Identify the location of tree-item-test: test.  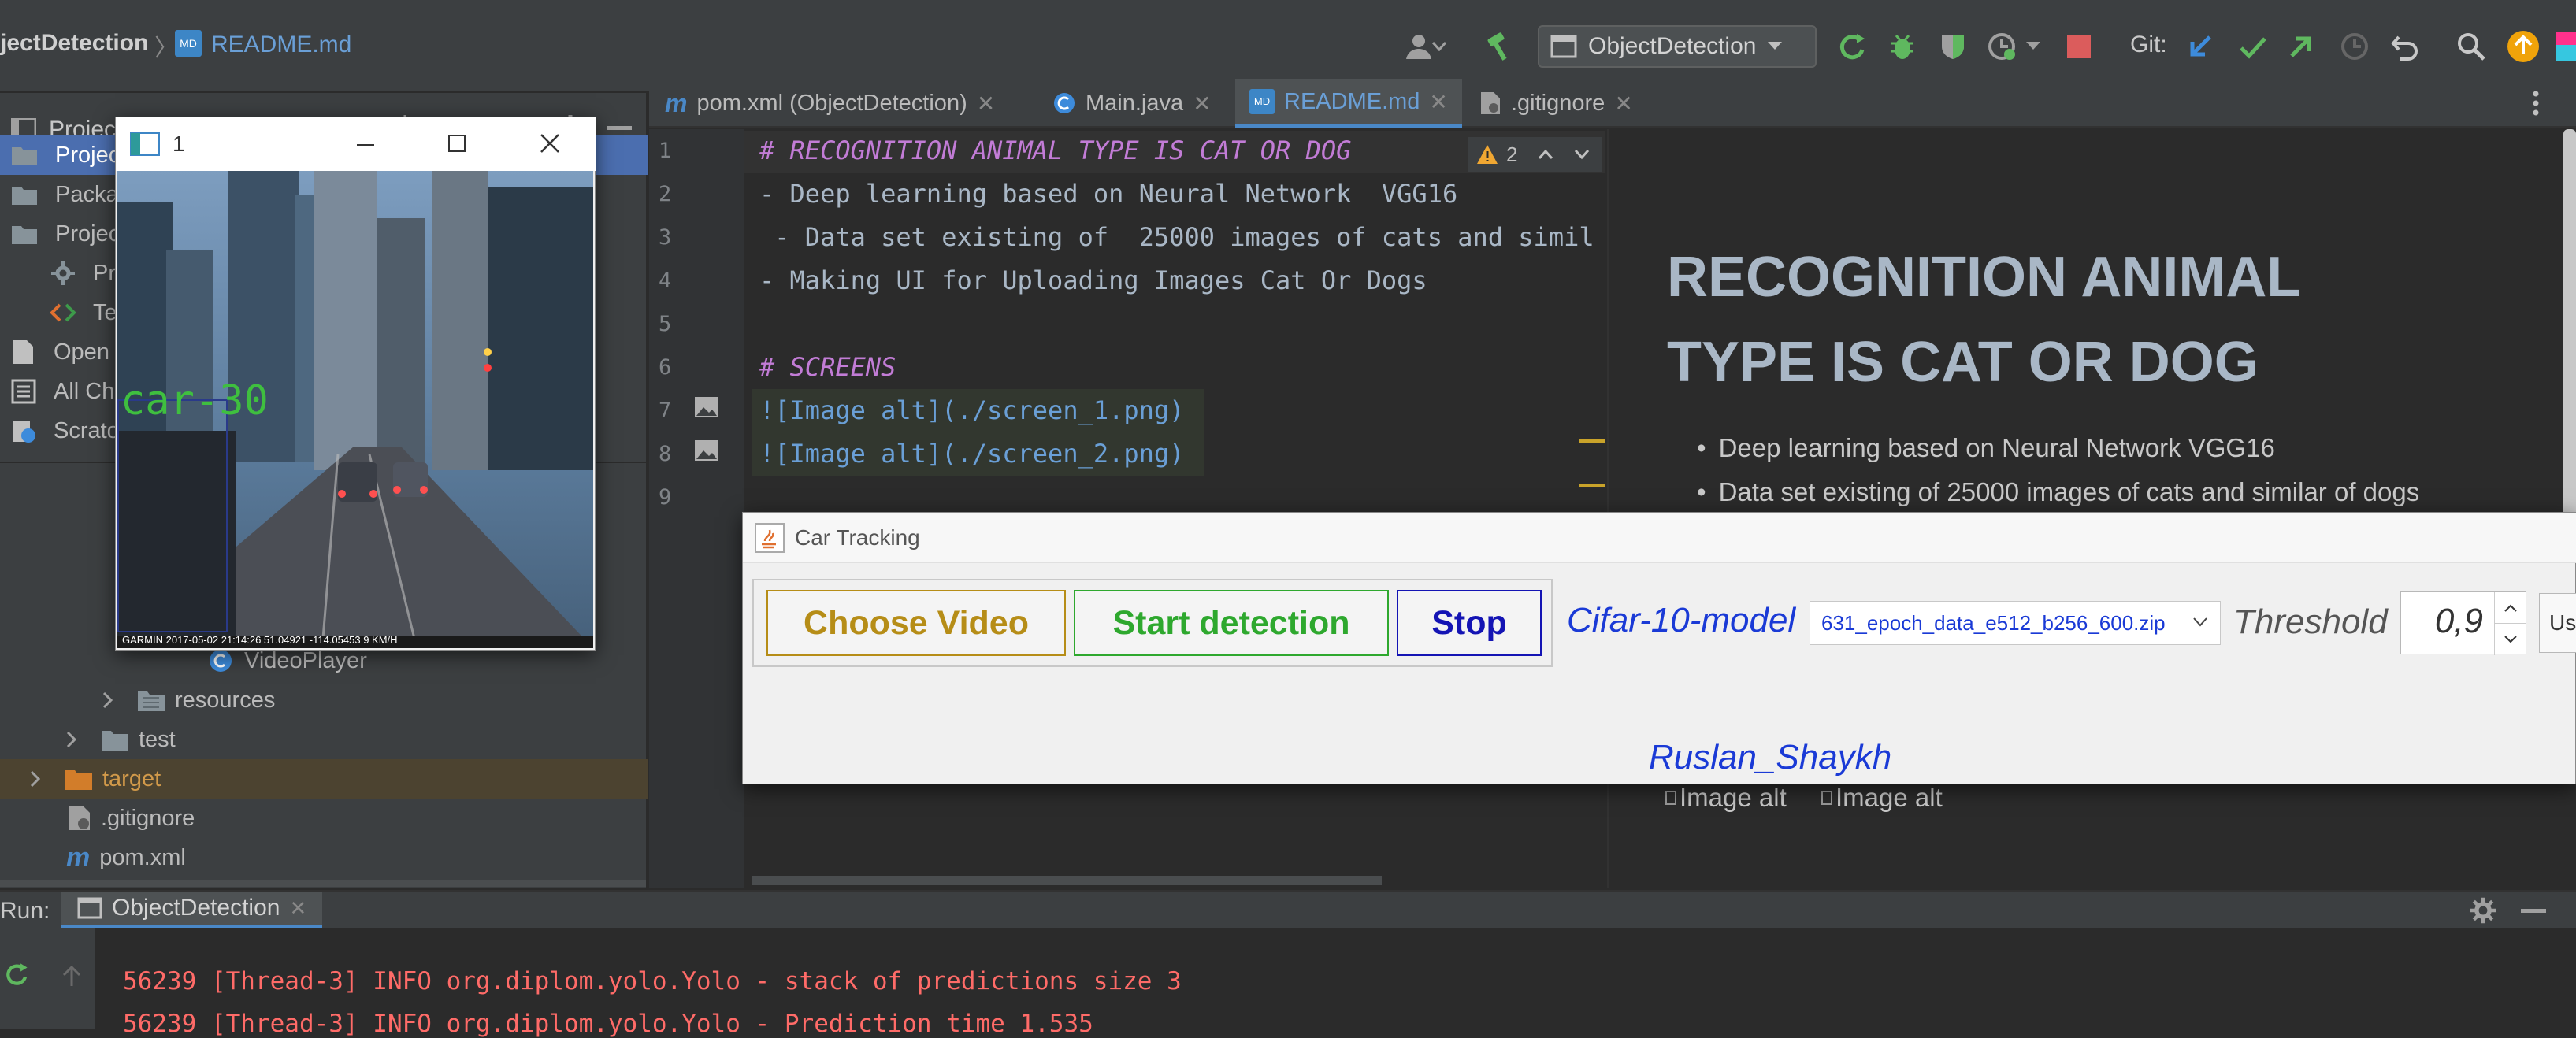
(324, 739).